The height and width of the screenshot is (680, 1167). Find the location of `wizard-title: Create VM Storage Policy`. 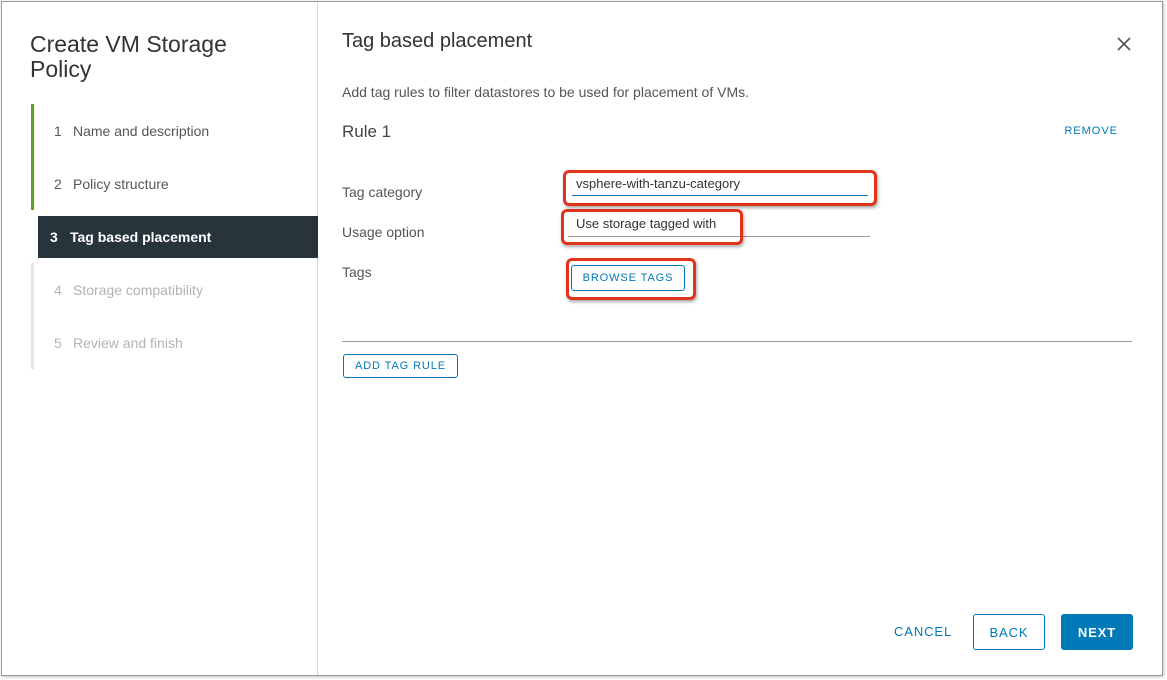

wizard-title: Create VM Storage Policy is located at coordinates (128, 56).